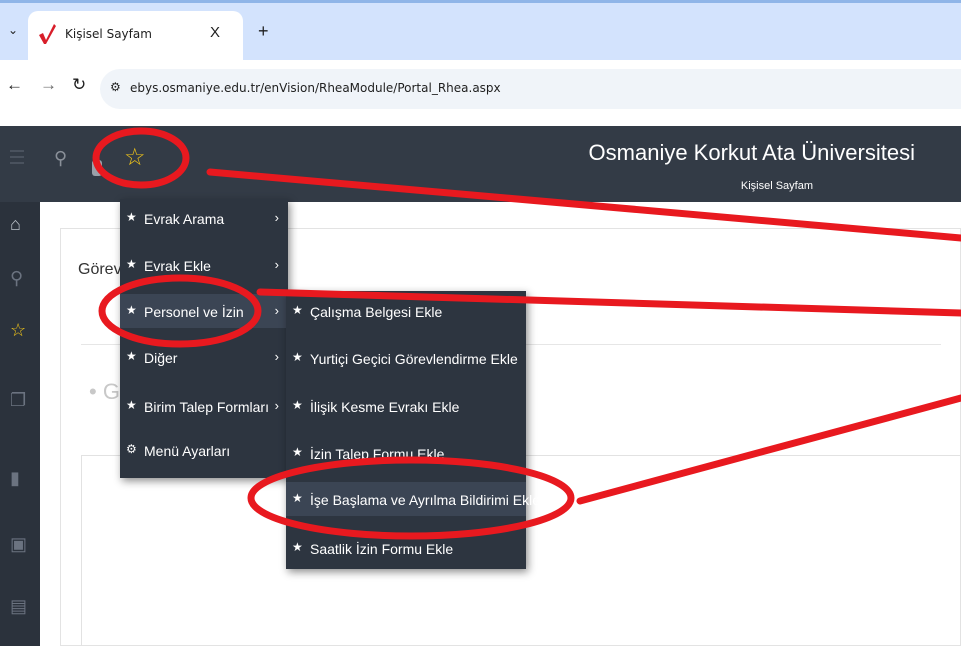  I want to click on menu-item-label: Menü Ayarları, so click(187, 451).